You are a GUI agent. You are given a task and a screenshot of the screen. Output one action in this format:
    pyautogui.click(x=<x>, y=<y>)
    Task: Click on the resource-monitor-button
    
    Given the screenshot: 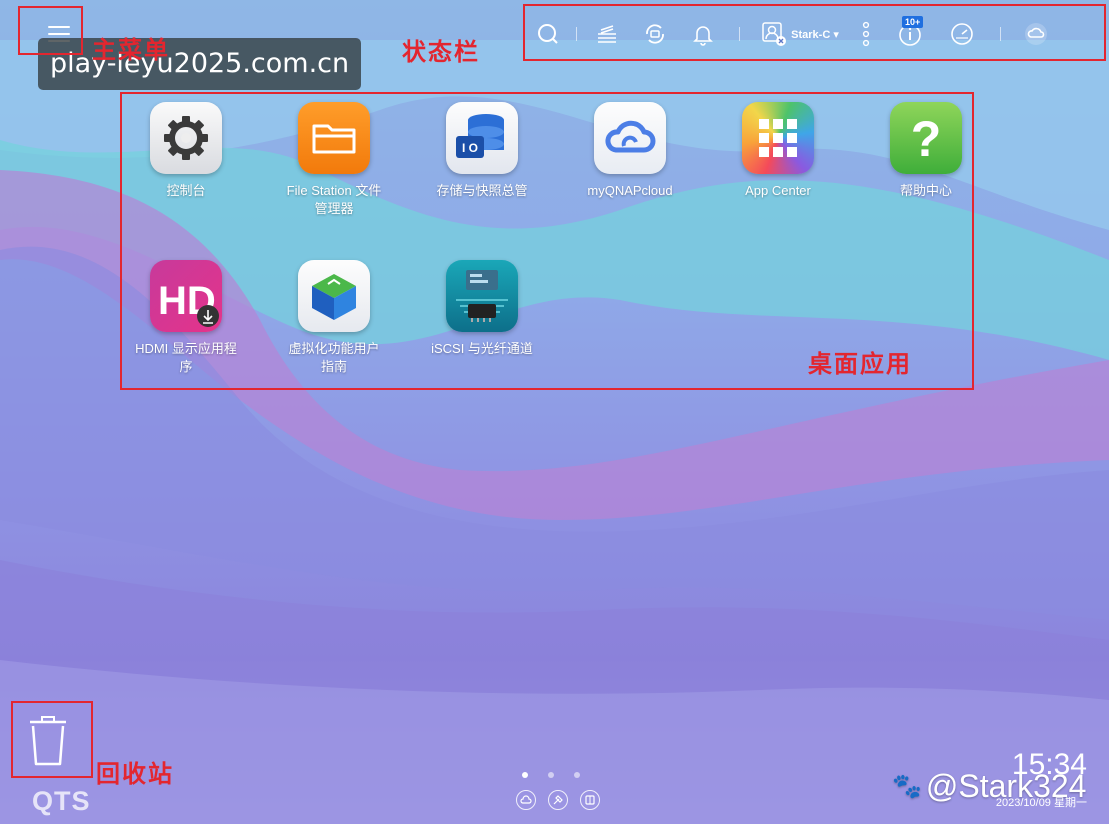 What is the action you would take?
    pyautogui.click(x=962, y=34)
    